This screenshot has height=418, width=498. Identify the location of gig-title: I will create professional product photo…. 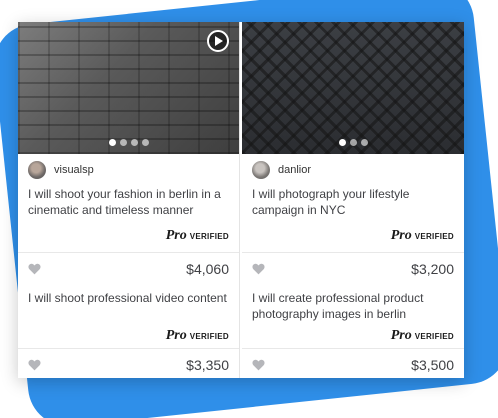
(353, 303).